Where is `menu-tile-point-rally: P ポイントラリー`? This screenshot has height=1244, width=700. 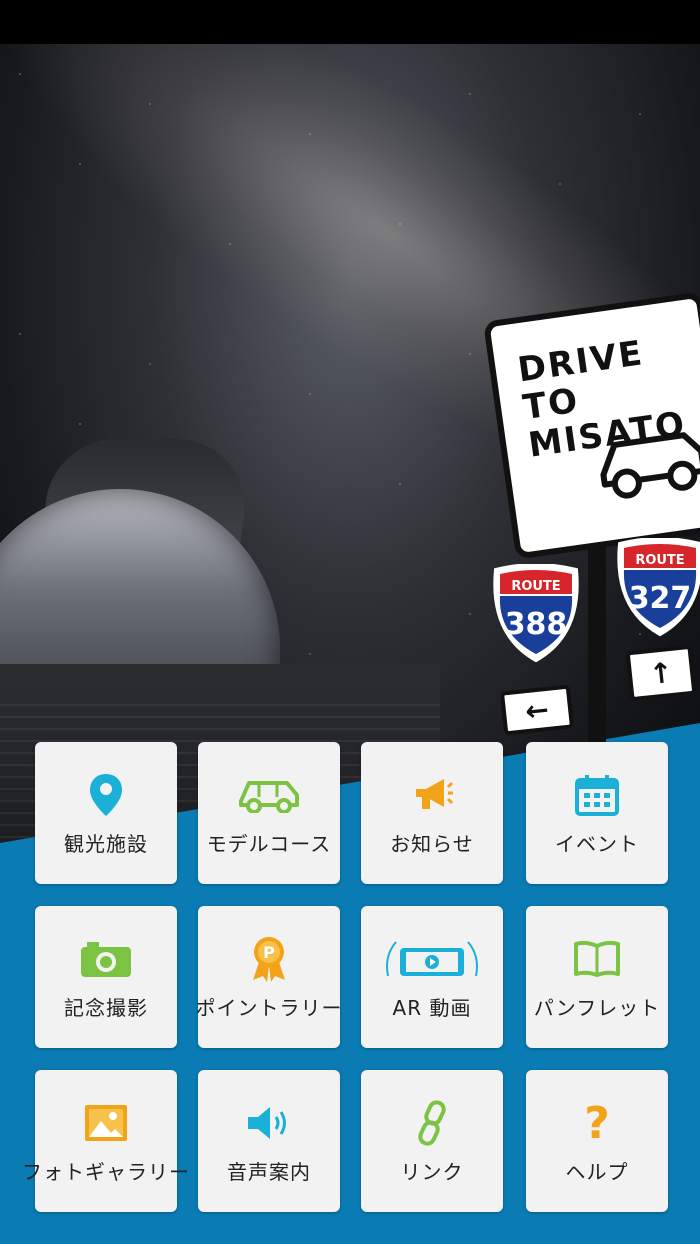 menu-tile-point-rally: P ポイントラリー is located at coordinates (269, 977).